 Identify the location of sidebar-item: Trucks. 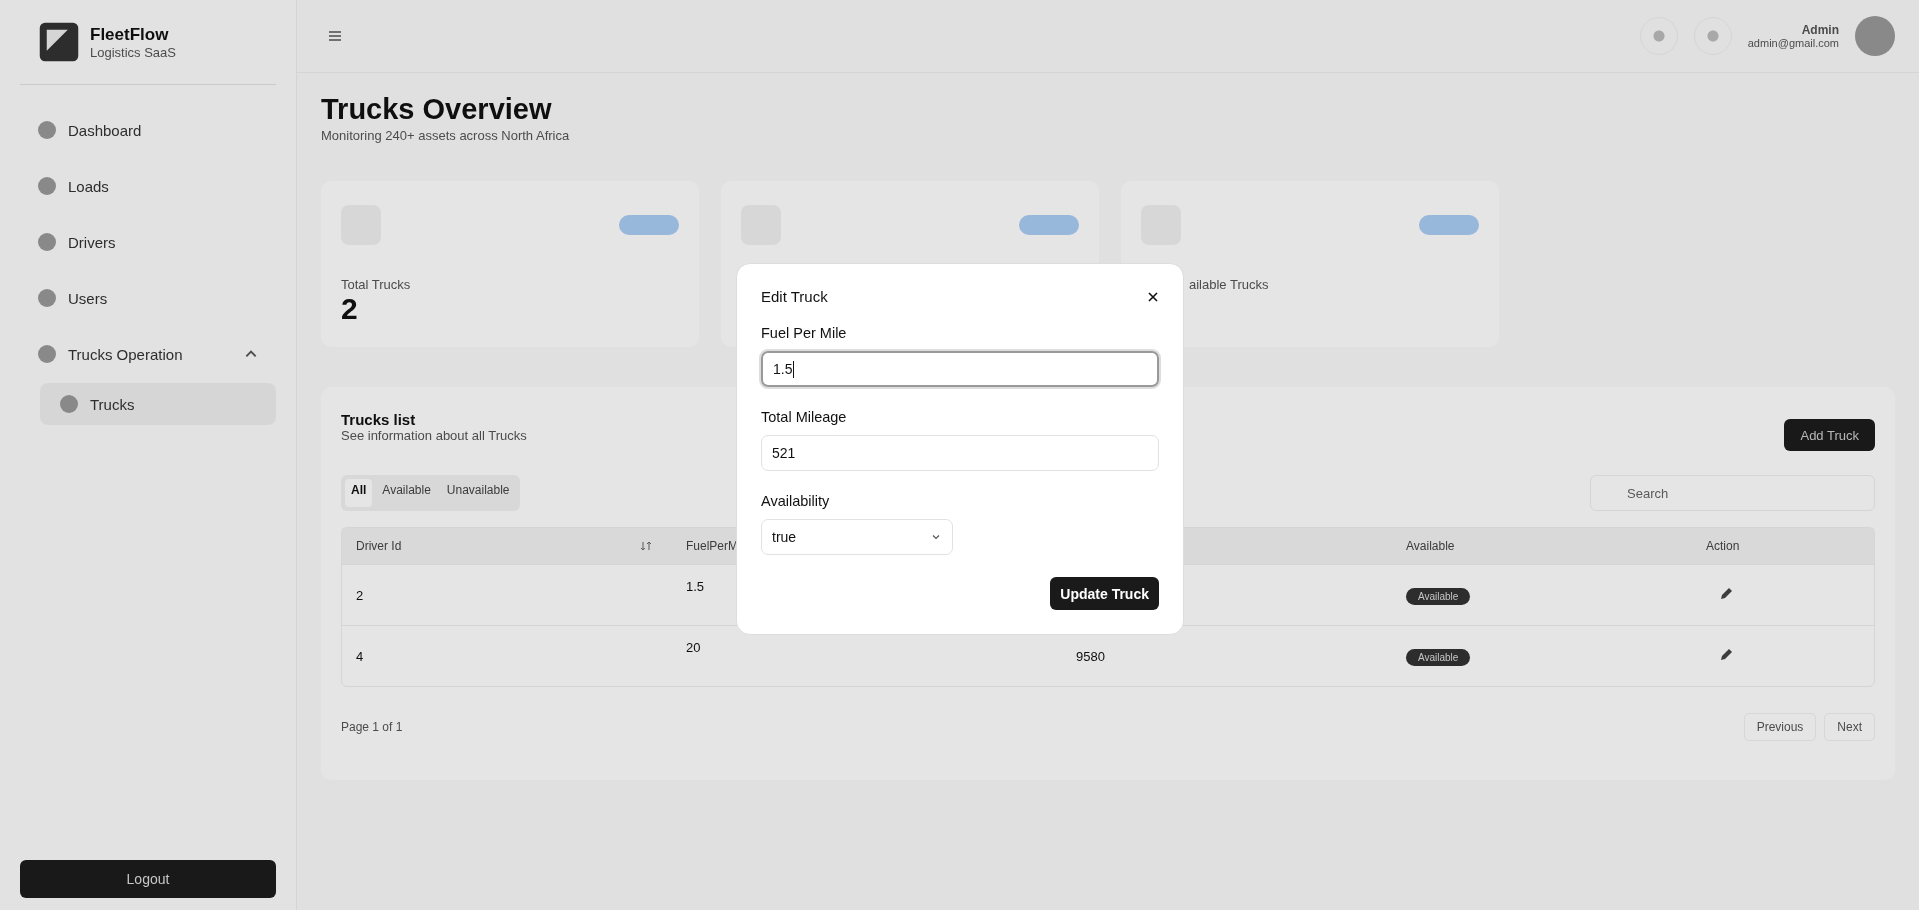
(158, 404).